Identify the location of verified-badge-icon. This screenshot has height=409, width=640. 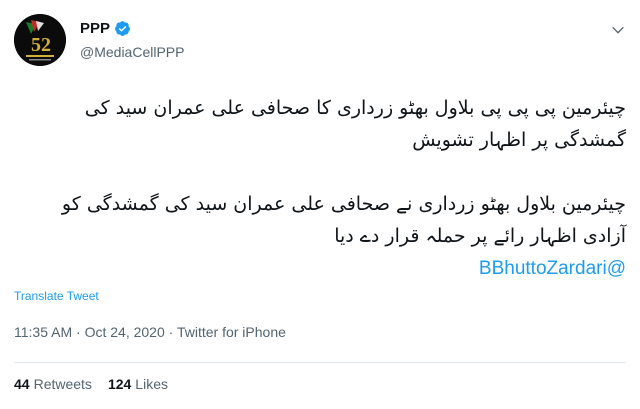
(122, 28).